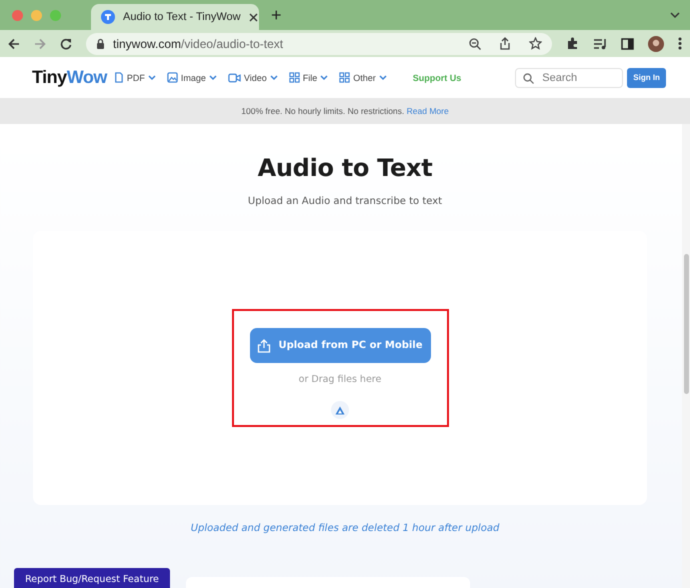 This screenshot has height=588, width=690. What do you see at coordinates (182, 17) in the screenshot?
I see `tab-title: Audio to Text - TinyWow` at bounding box center [182, 17].